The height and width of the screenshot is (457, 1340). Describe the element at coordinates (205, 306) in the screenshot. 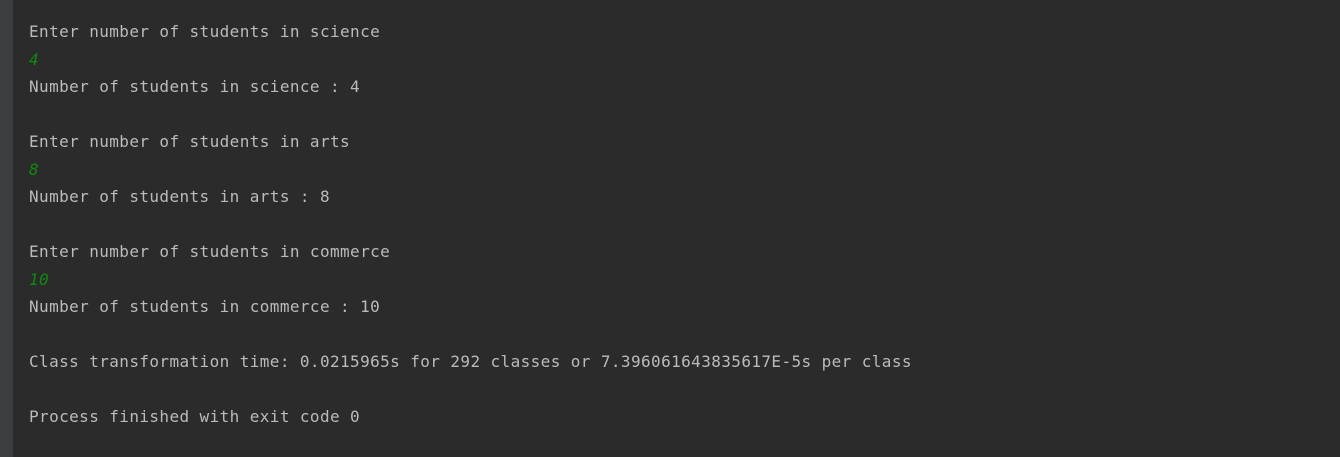

I see `result-commerce: Number of students in commerce : 10` at that location.